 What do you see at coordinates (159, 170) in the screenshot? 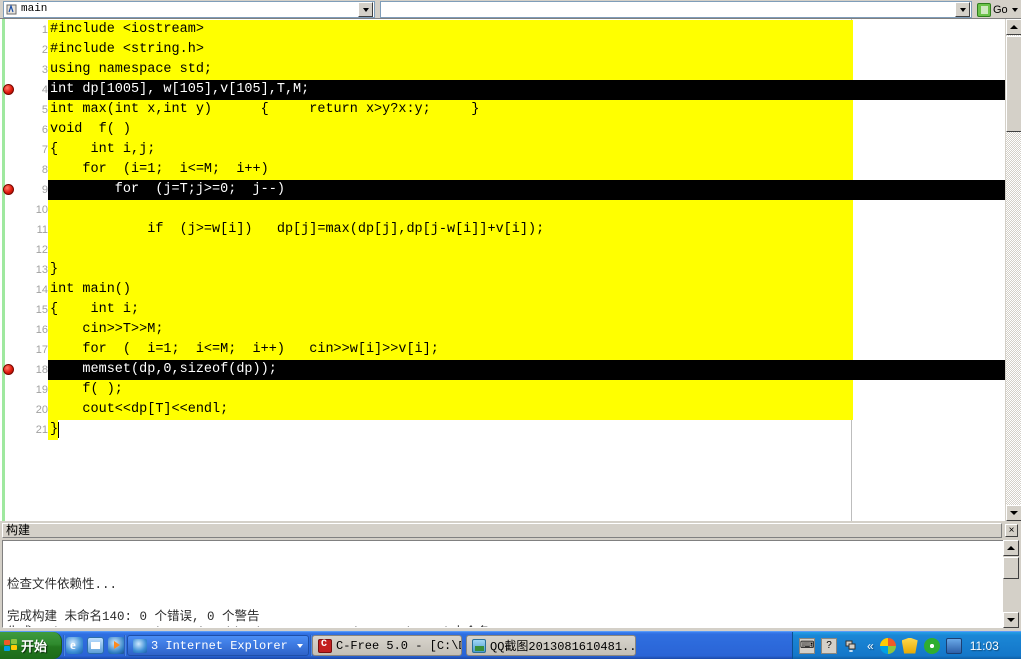
I see `code-line: for (i=1; i<=M; i++)` at bounding box center [159, 170].